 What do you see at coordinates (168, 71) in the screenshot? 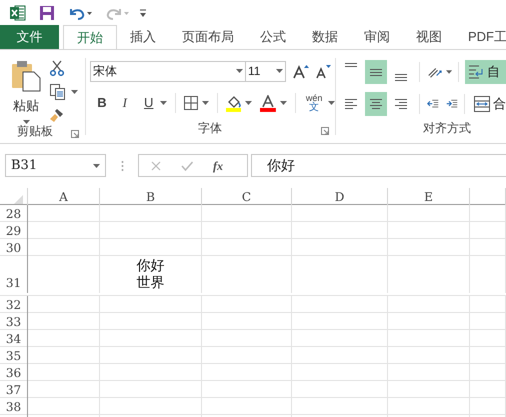
I see `font-name-dropdown: 宋体` at bounding box center [168, 71].